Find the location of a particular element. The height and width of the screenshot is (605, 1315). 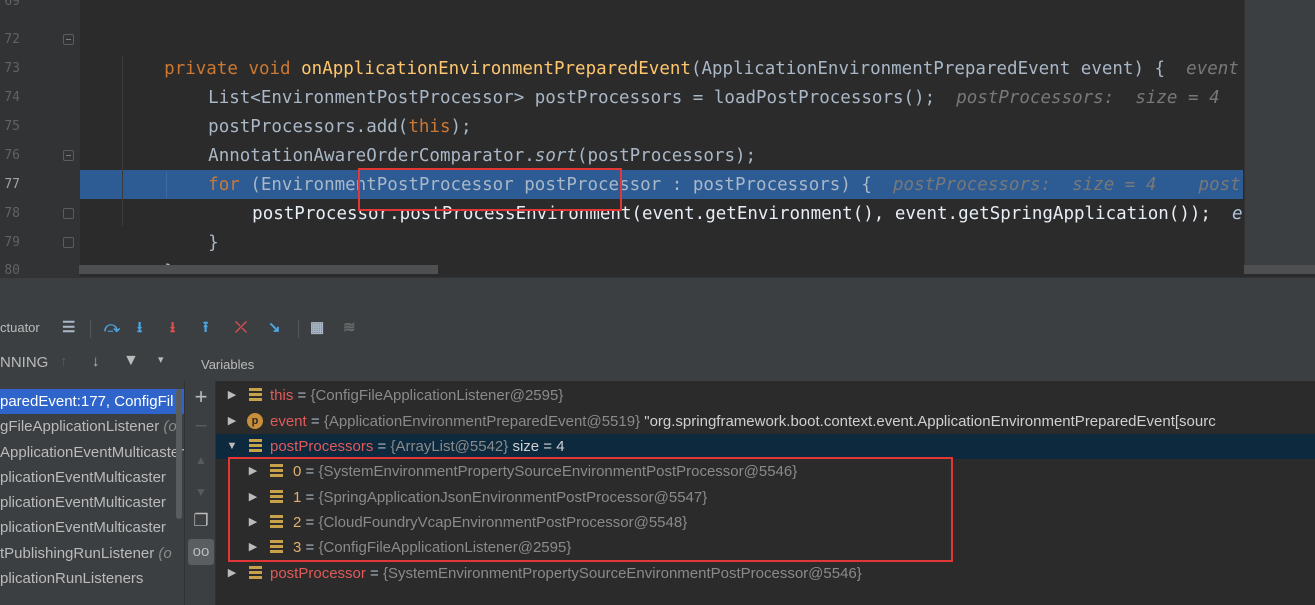

highlight-box-method is located at coordinates (490, 189).